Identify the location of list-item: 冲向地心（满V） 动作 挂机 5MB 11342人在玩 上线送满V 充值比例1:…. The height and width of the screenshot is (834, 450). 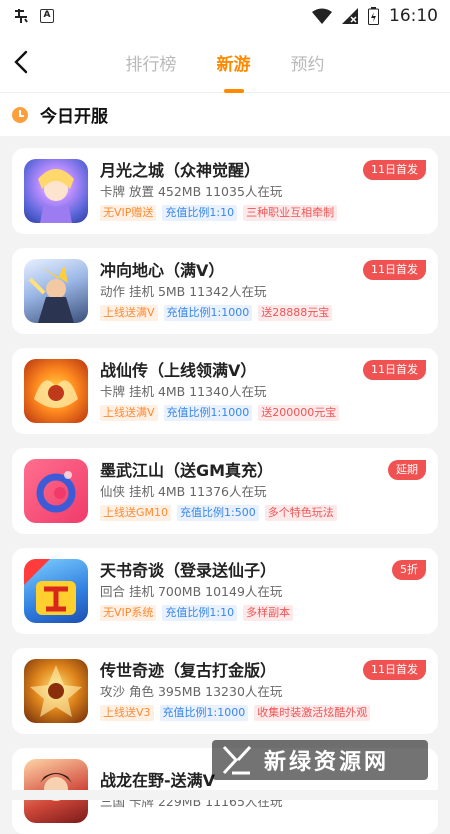
(225, 291).